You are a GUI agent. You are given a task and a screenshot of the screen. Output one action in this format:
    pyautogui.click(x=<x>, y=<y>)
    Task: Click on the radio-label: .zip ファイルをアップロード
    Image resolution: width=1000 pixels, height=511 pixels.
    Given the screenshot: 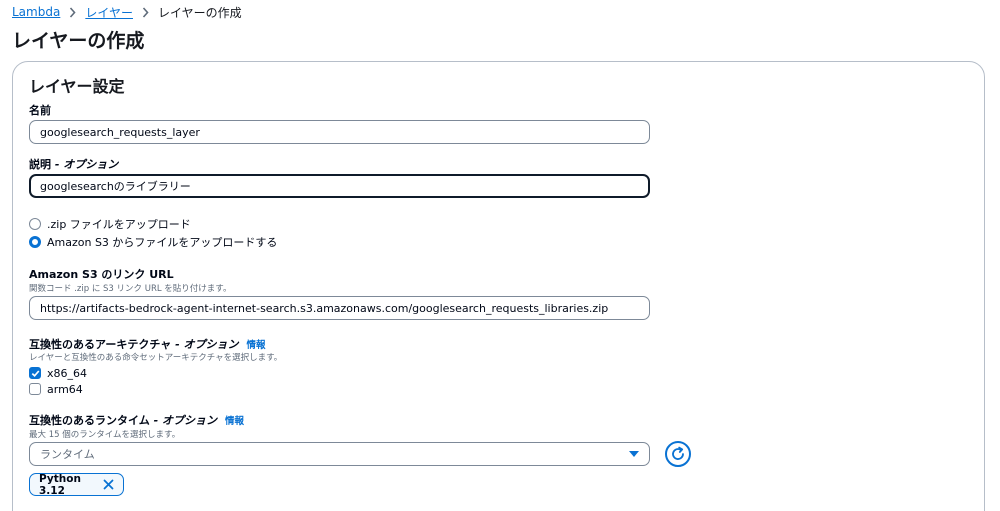 What is the action you would take?
    pyautogui.click(x=119, y=224)
    